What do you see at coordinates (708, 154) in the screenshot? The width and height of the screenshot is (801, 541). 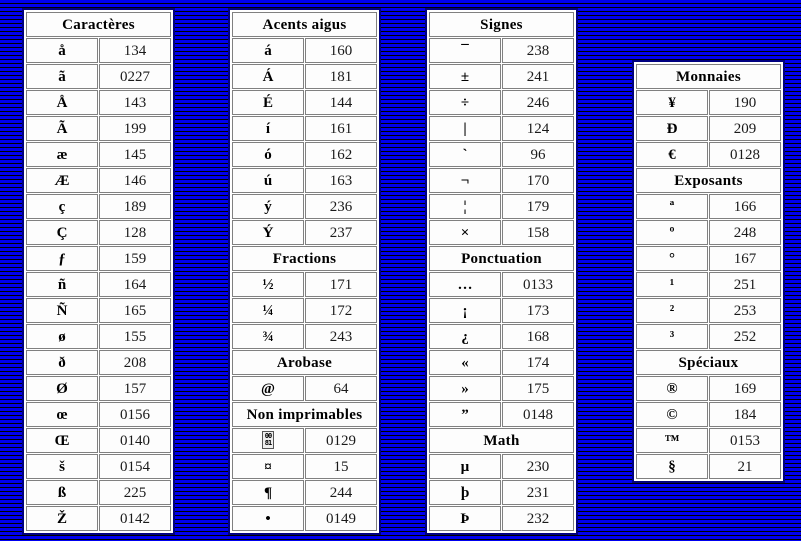 I see `character-row: €0128` at bounding box center [708, 154].